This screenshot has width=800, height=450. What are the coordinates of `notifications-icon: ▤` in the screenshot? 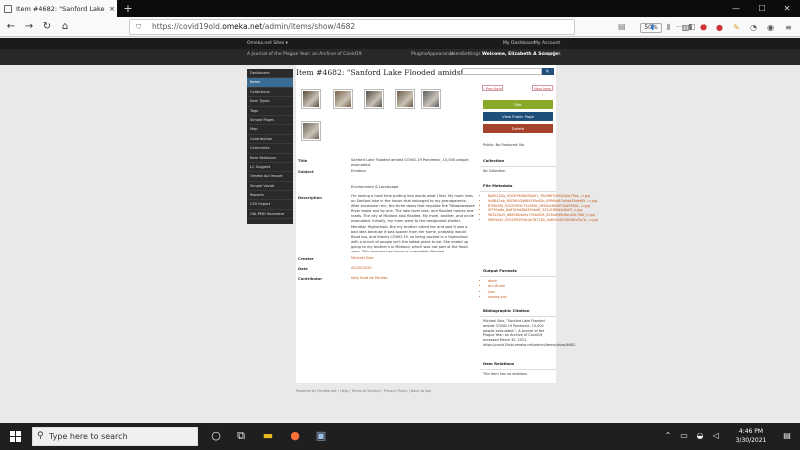 It's located at (787, 436).